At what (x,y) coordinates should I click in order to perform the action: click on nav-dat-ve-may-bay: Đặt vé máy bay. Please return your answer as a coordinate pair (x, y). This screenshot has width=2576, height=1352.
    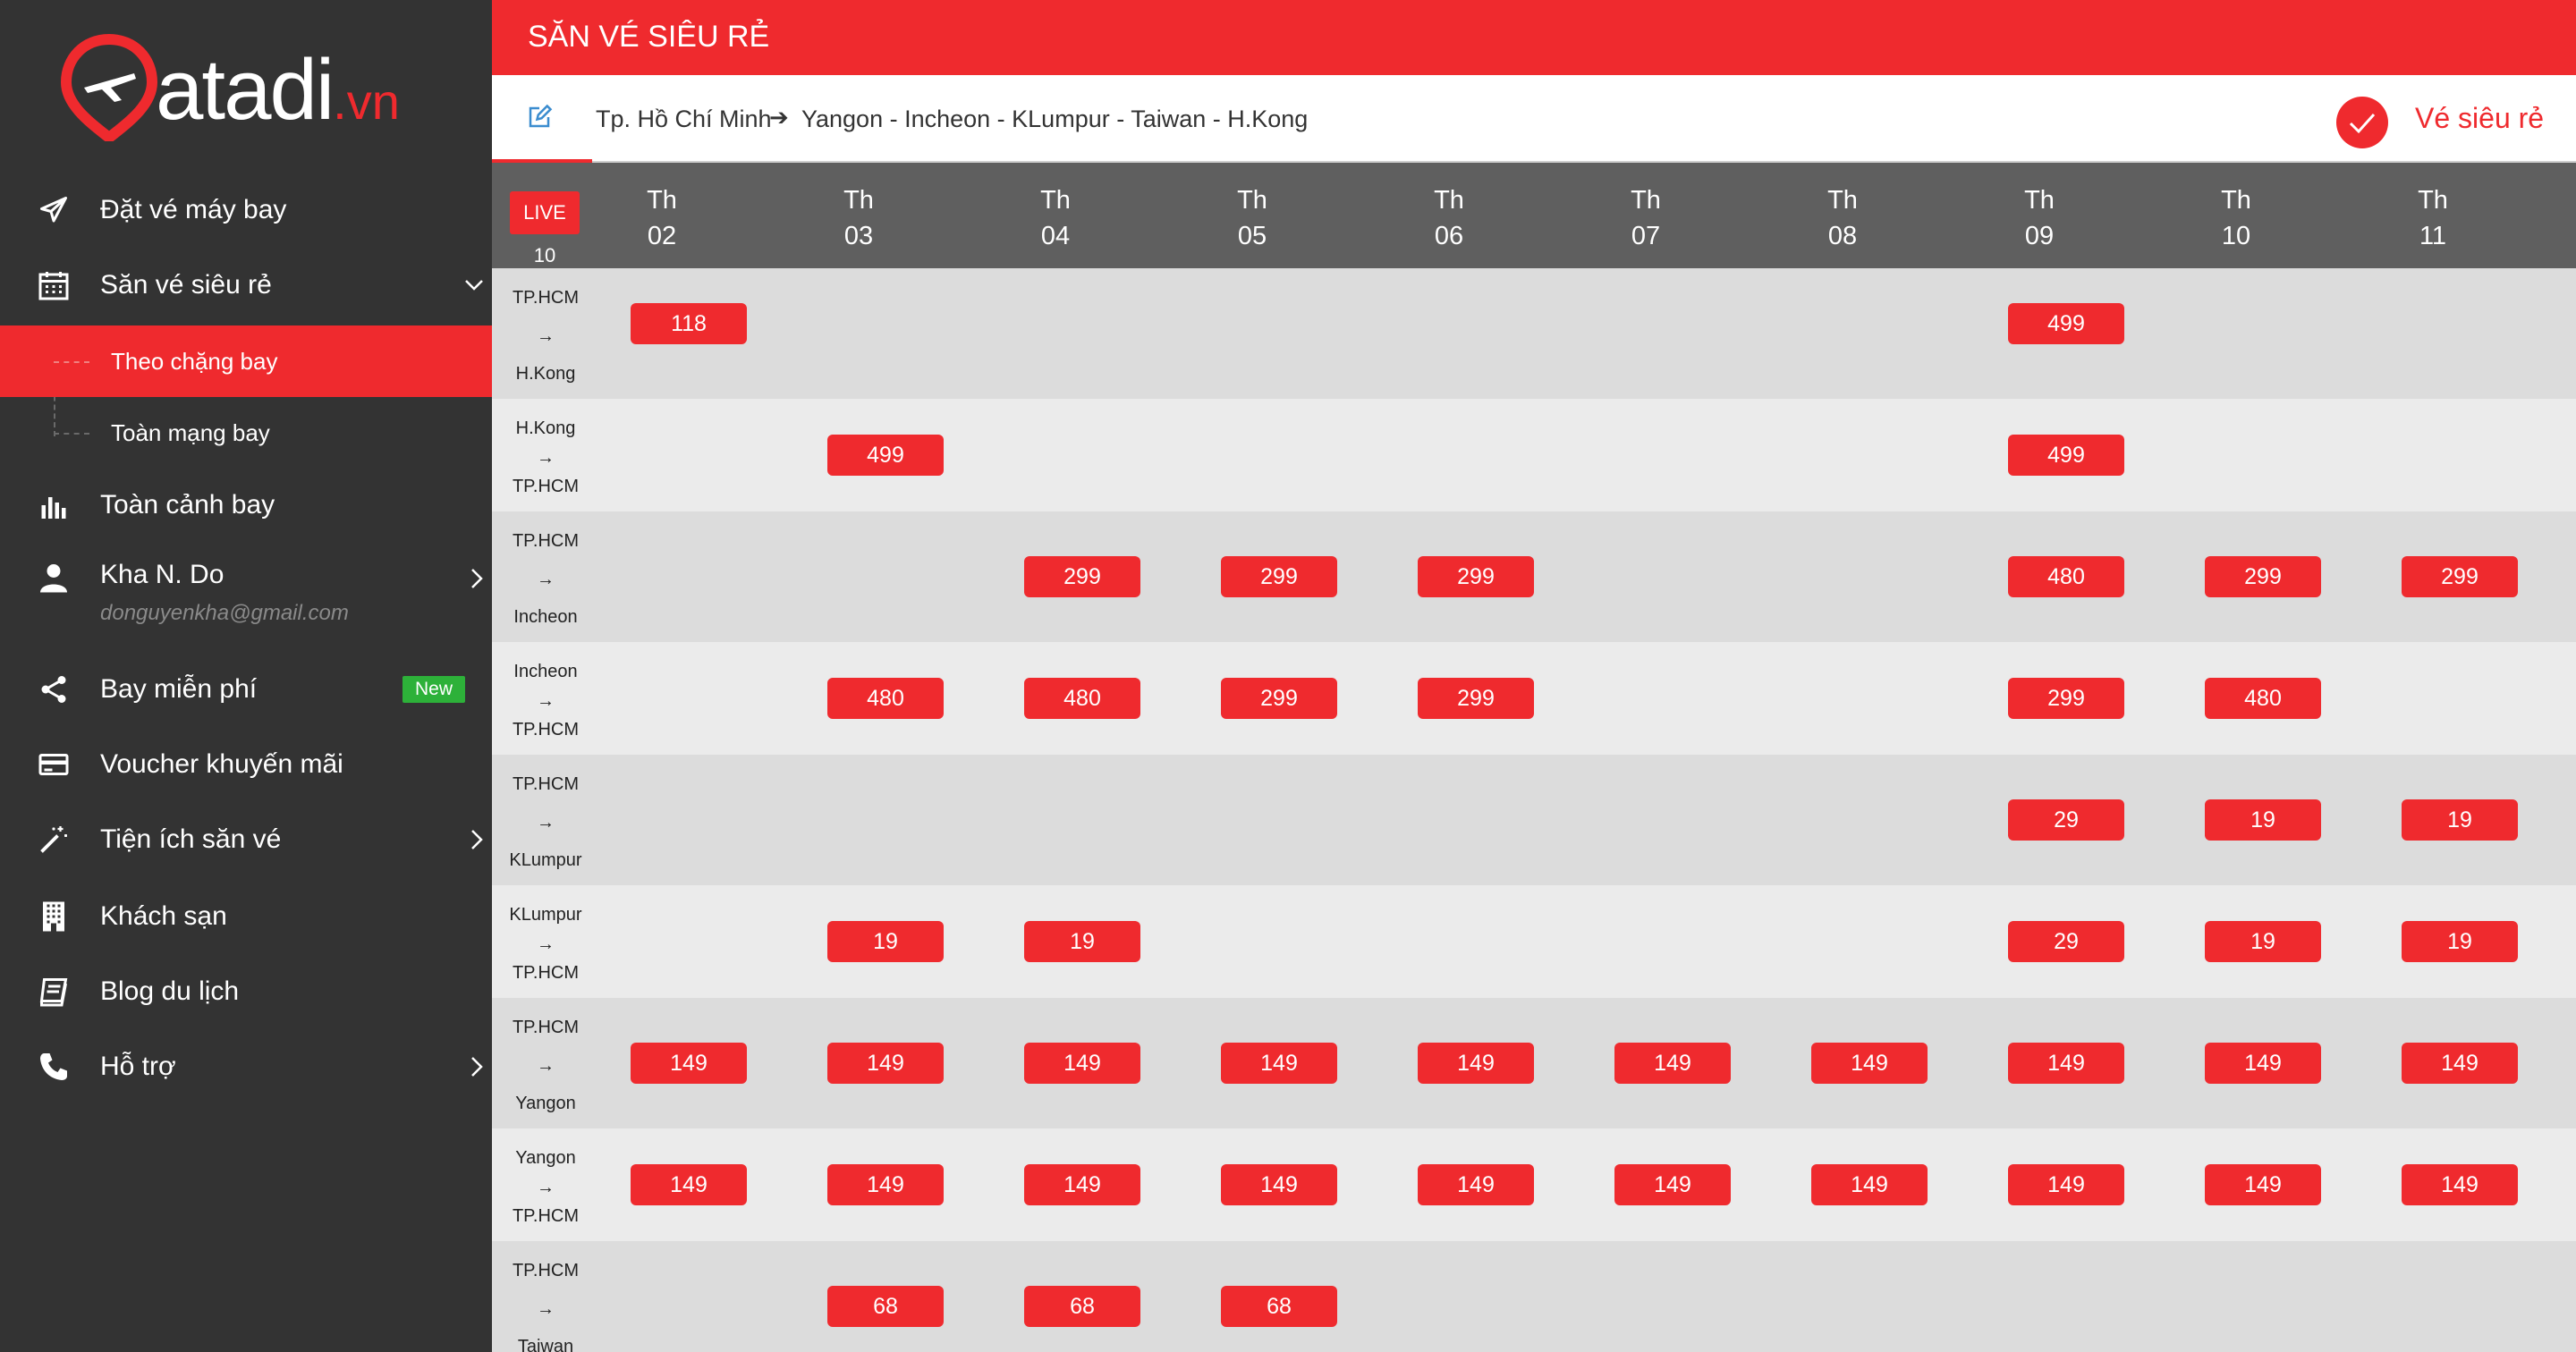
    Looking at the image, I should click on (246, 210).